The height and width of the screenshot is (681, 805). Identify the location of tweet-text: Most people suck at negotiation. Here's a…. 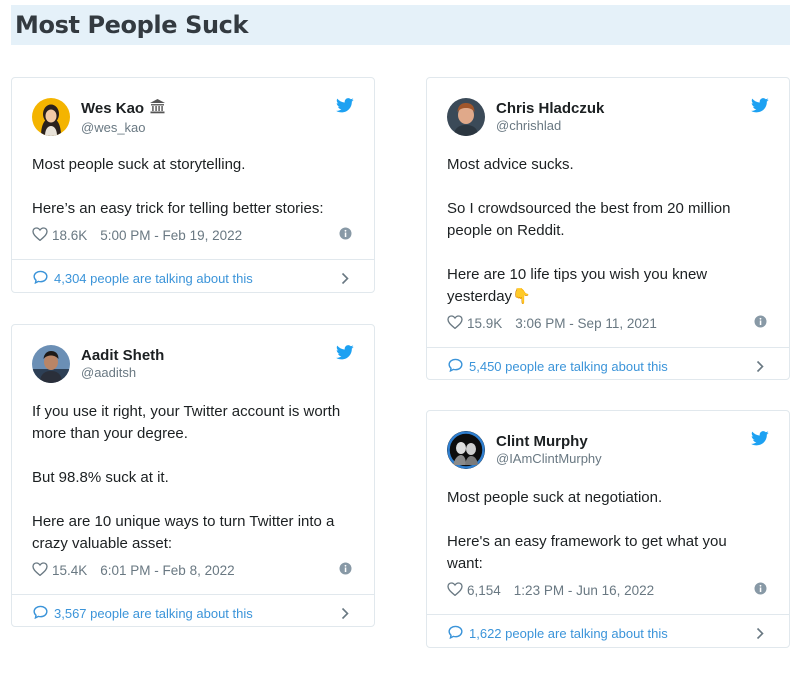
(587, 530).